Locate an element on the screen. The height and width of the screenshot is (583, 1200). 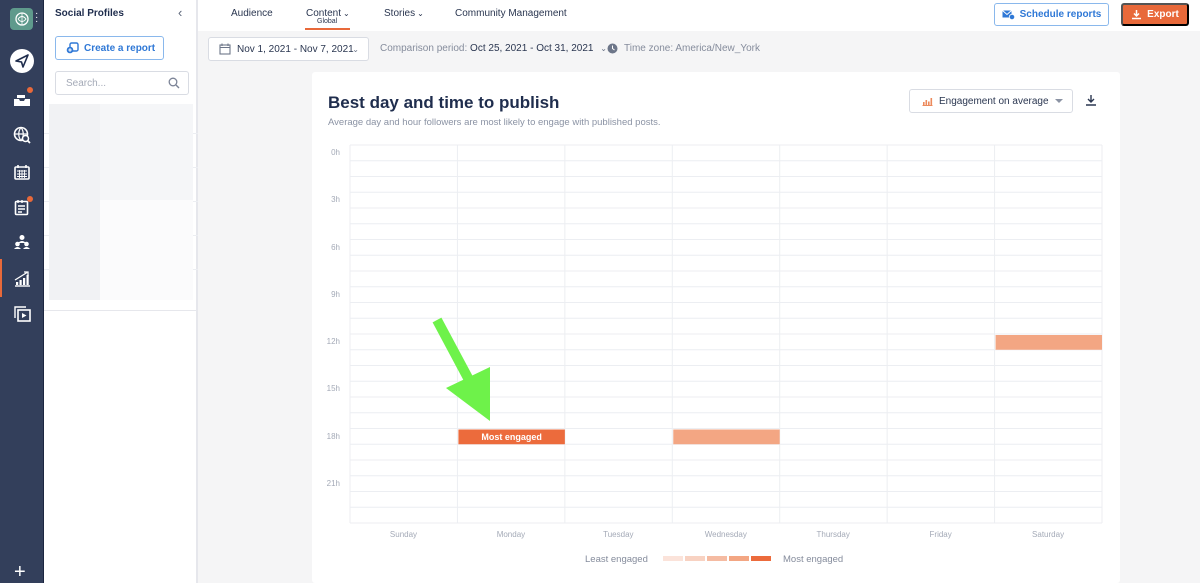
metric-selector: Engagement on average is located at coordinates (991, 101).